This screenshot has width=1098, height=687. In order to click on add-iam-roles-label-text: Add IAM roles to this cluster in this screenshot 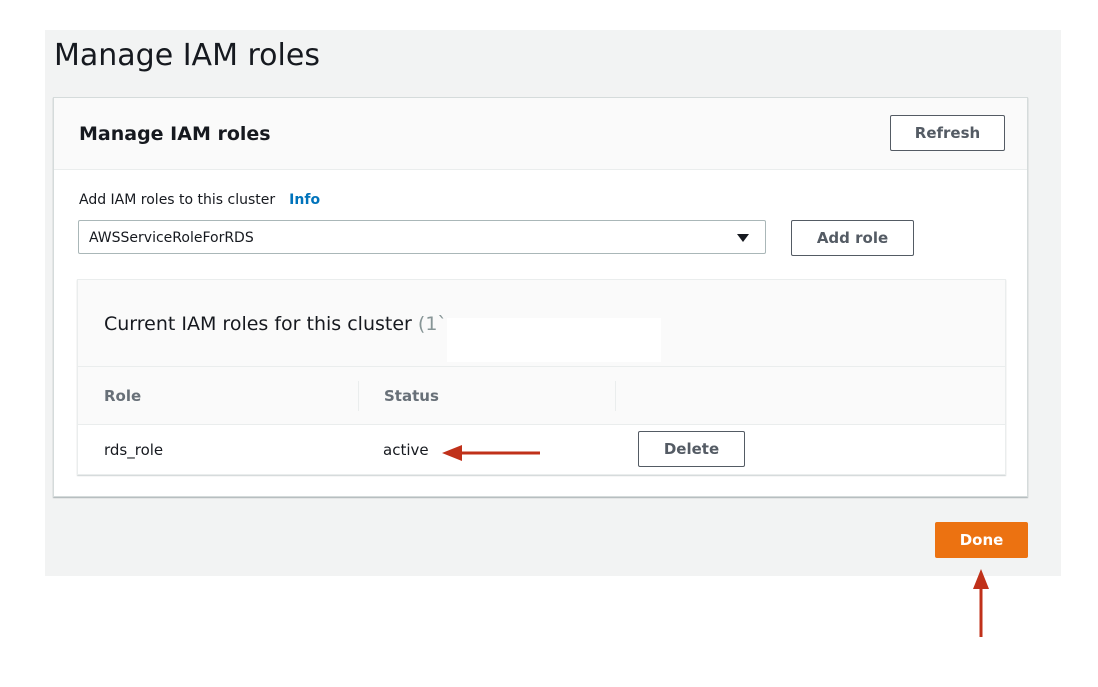, I will do `click(177, 200)`.